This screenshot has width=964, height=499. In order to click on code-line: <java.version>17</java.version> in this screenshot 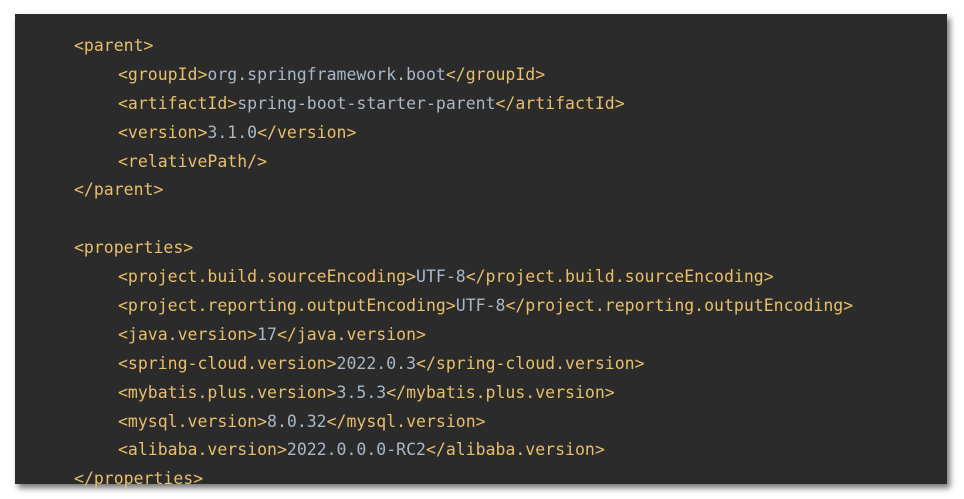, I will do `click(463, 335)`.